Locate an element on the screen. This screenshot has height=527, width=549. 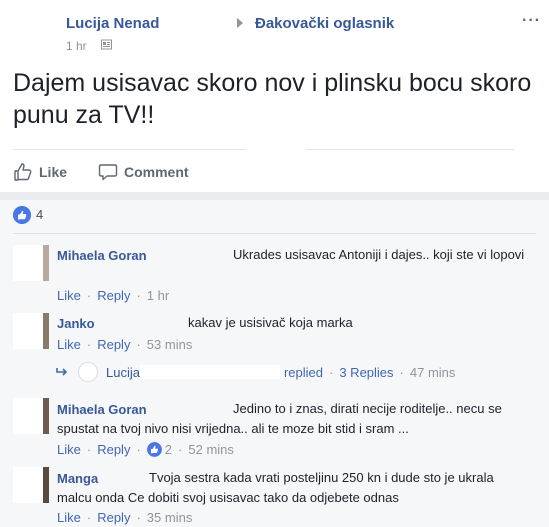
comment-like-count: 2 is located at coordinates (168, 449).